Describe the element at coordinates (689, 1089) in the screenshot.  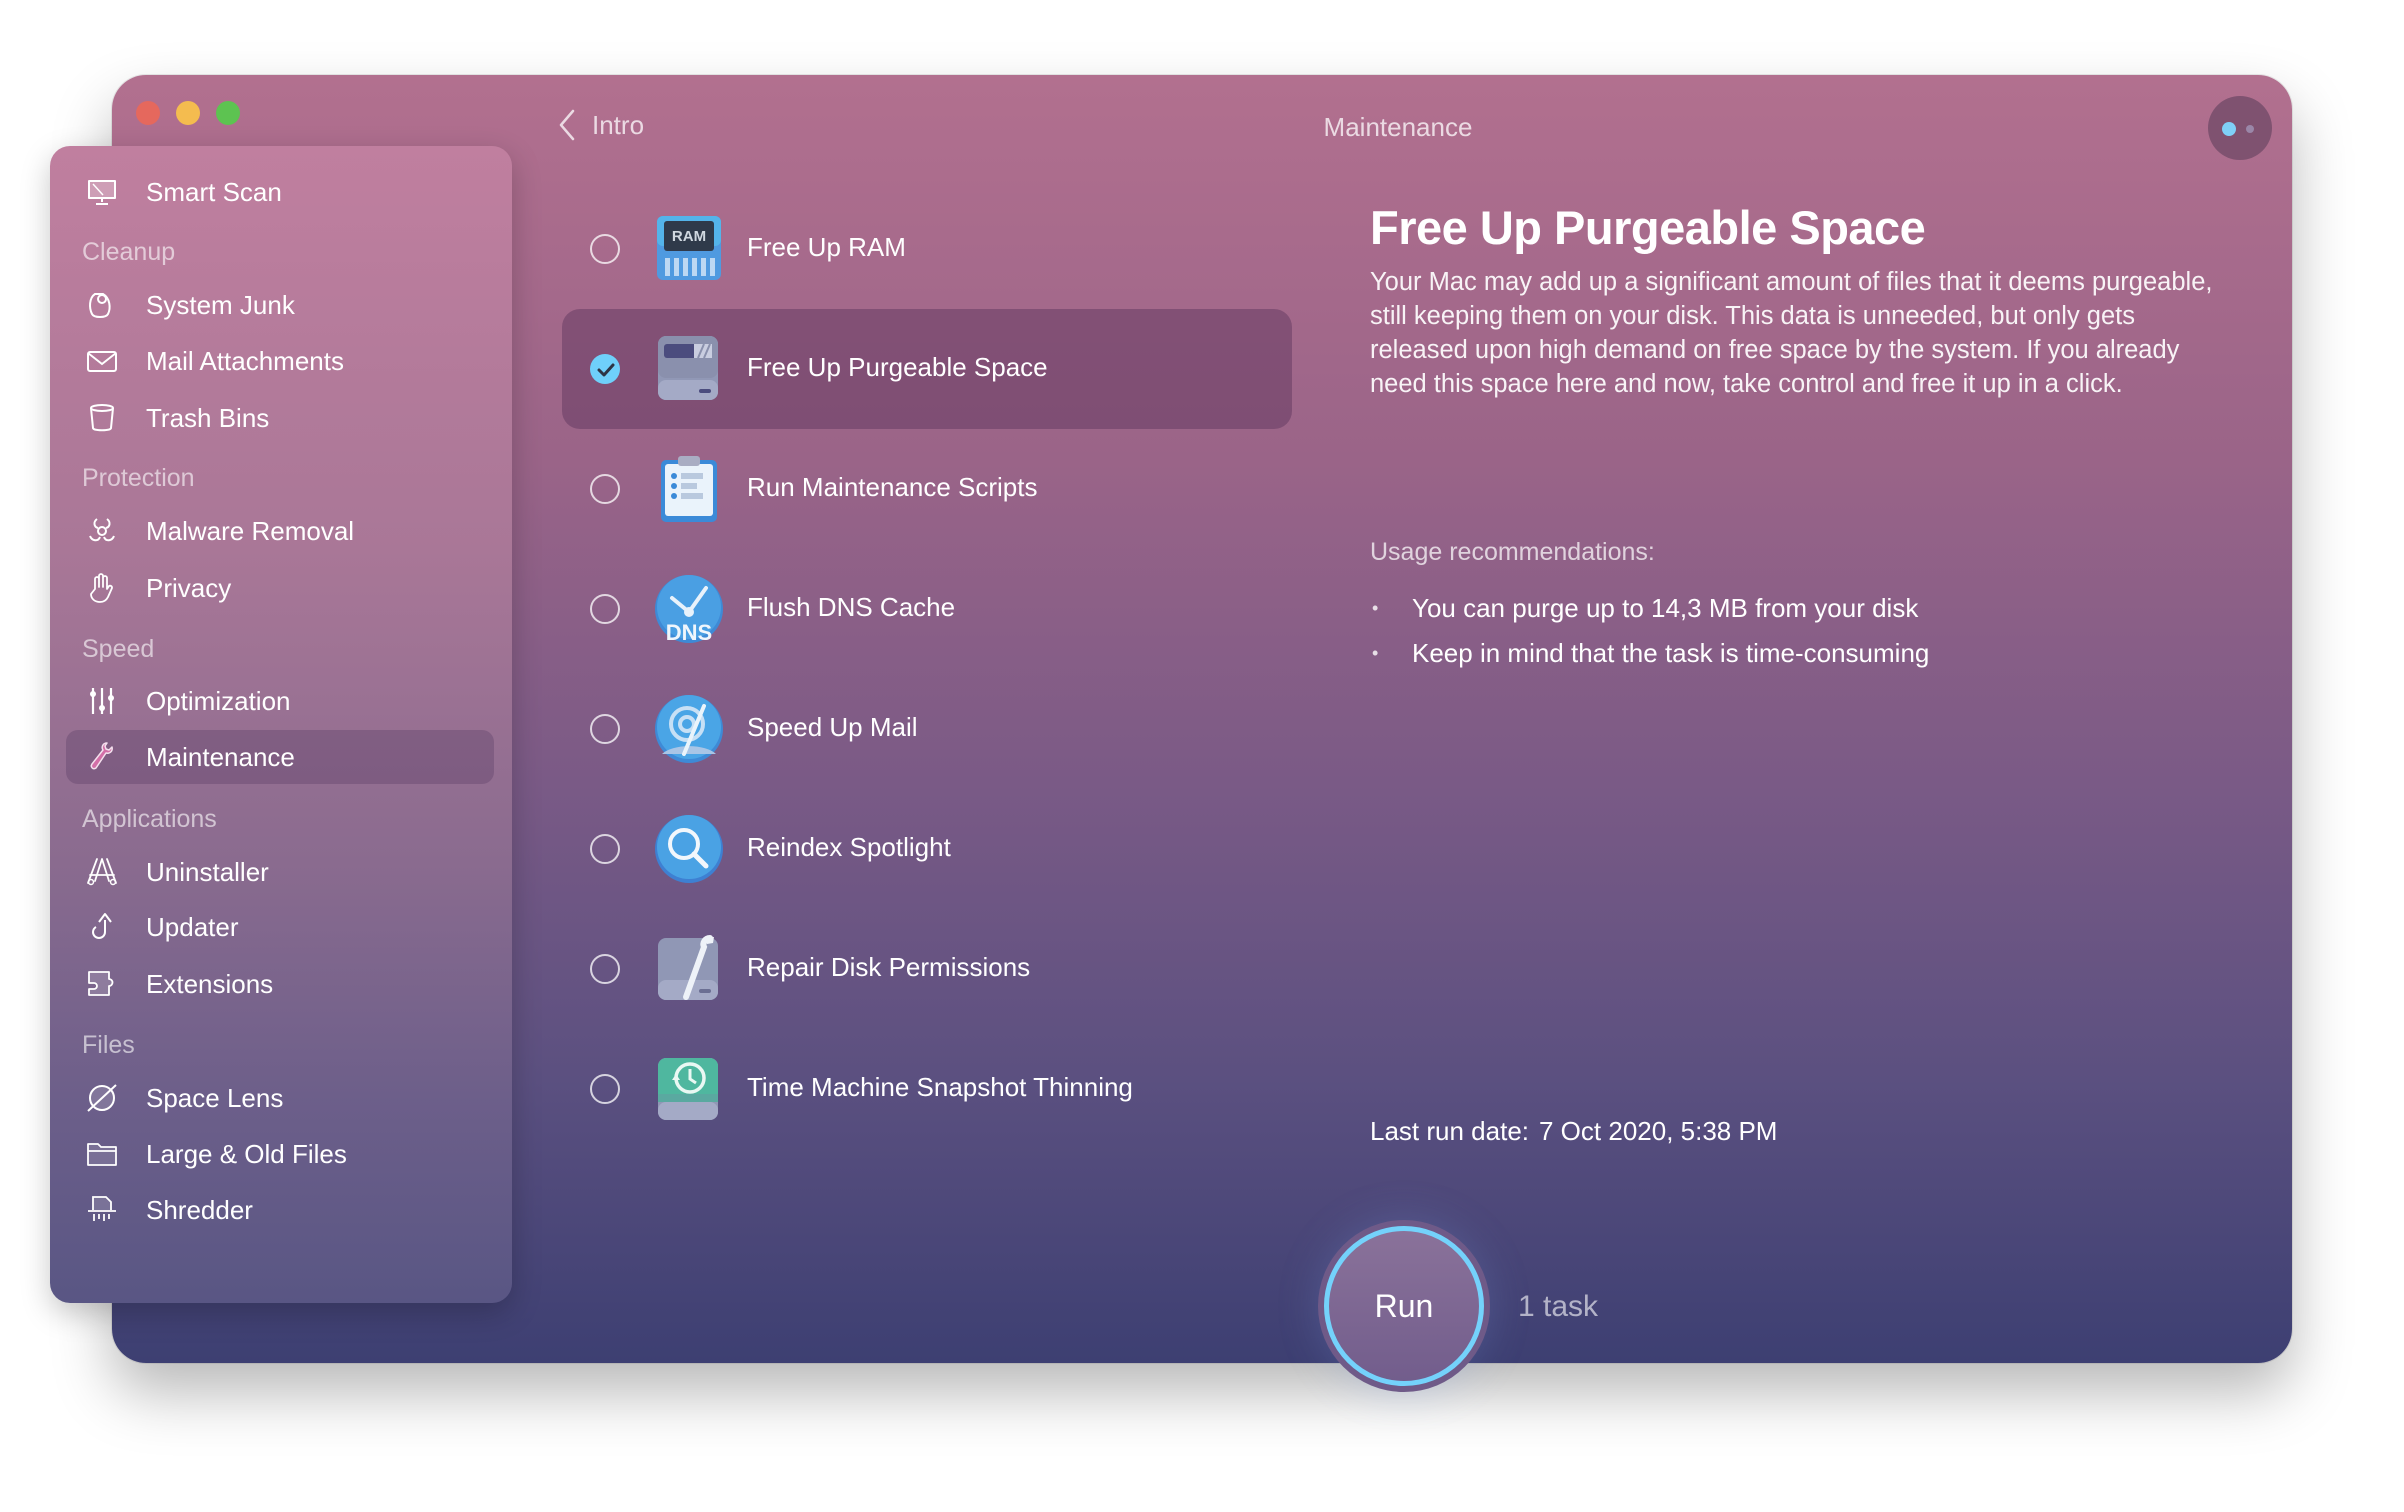
I see `time-machine-icon` at that location.